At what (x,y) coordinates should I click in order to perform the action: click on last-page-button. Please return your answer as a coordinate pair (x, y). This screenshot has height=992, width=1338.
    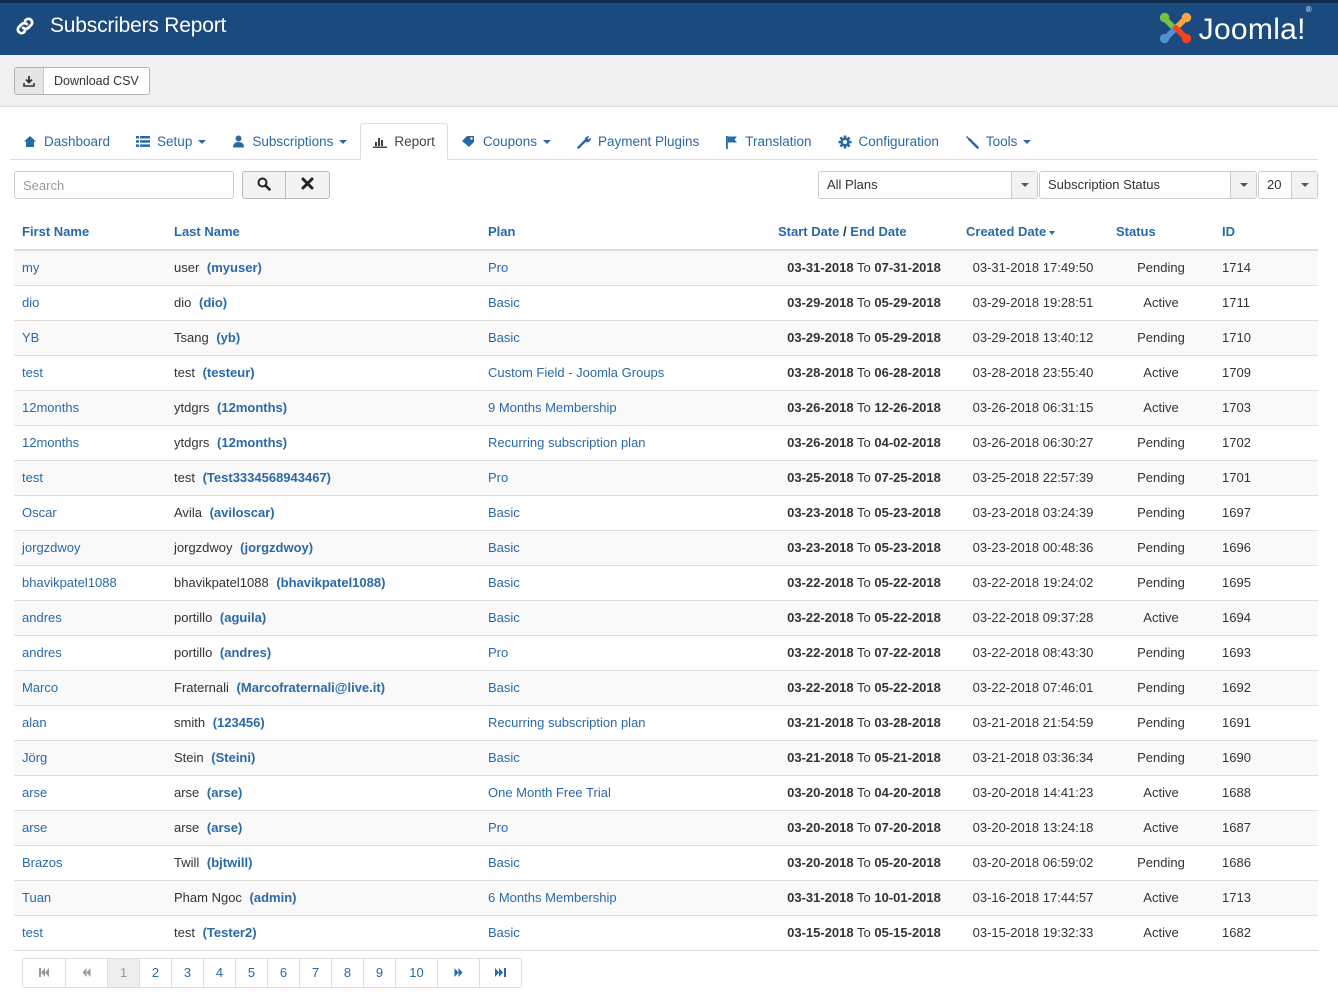
    Looking at the image, I should click on (500, 973).